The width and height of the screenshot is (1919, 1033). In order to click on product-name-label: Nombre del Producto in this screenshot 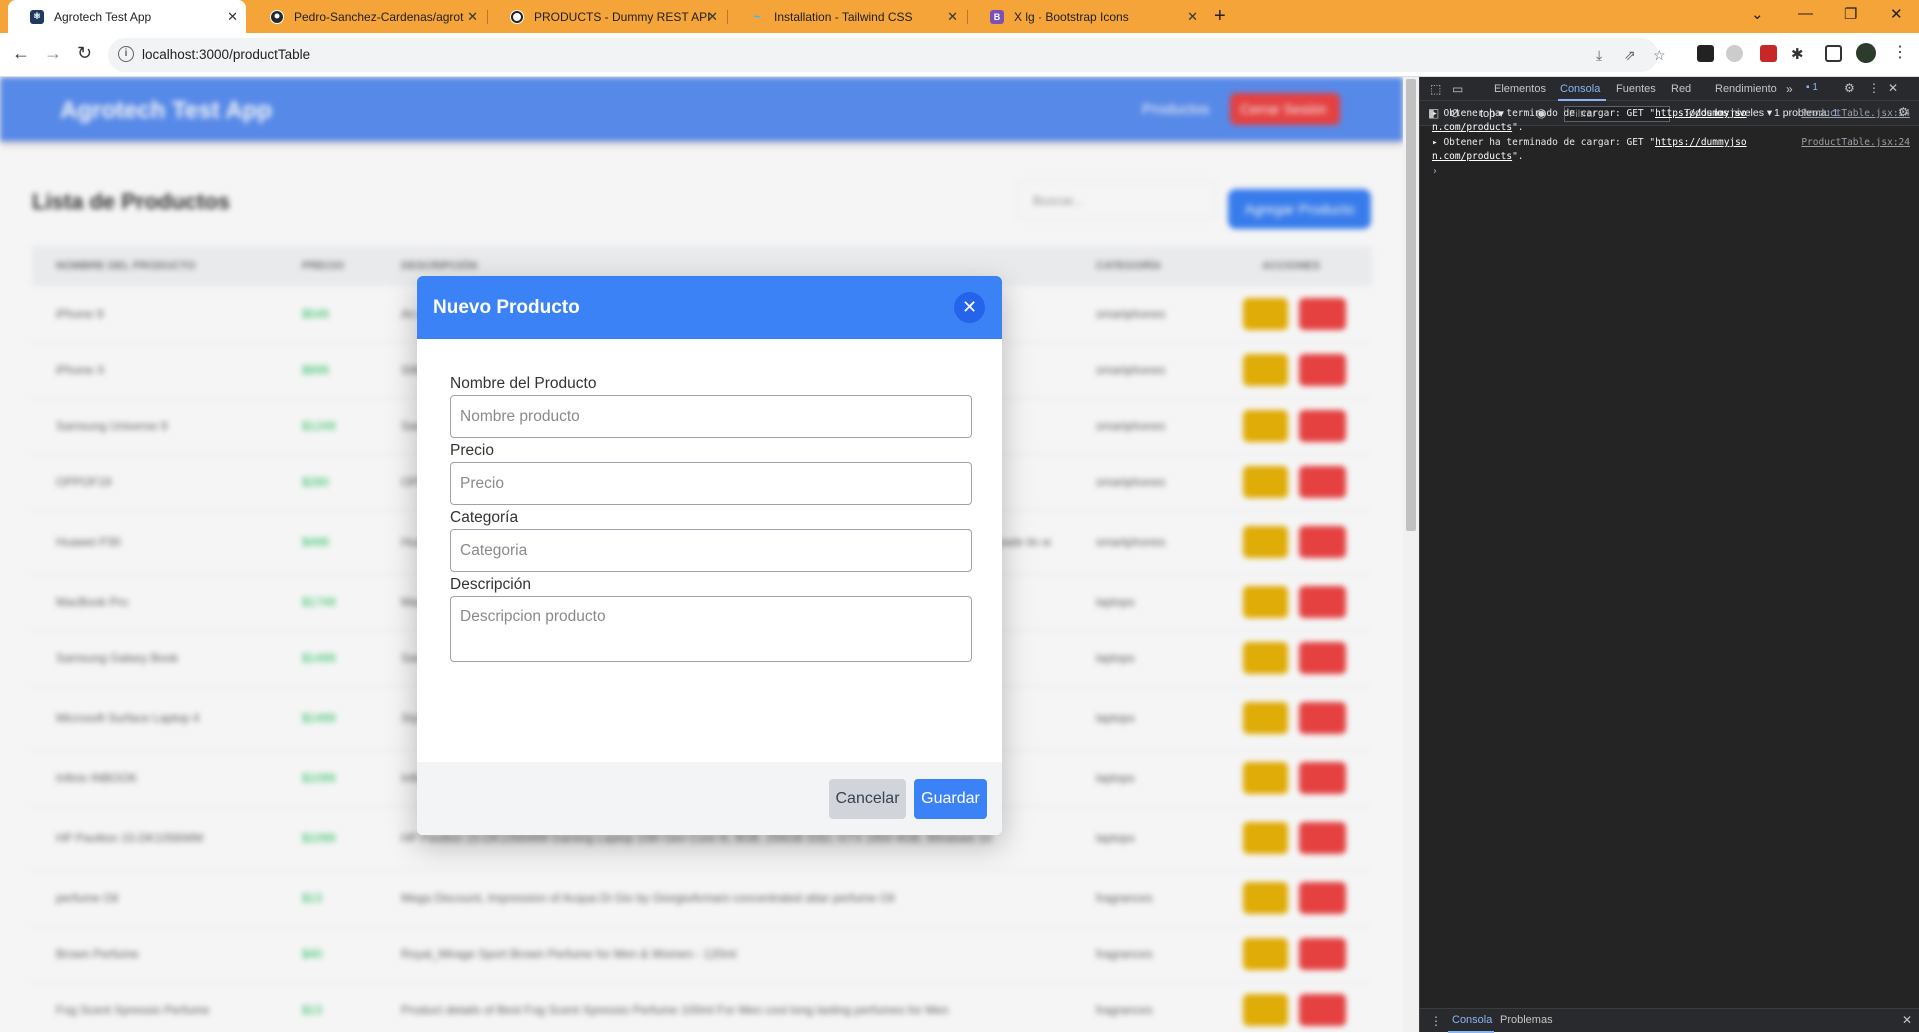, I will do `click(523, 383)`.